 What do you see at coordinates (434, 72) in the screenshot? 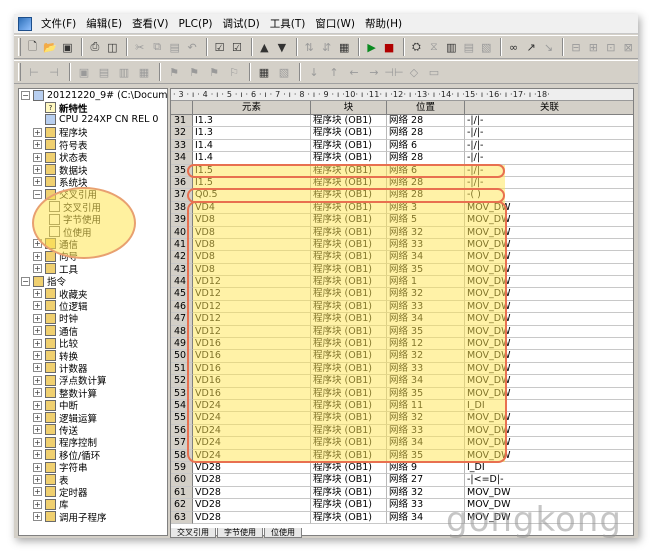
I see `box-icon: ▭` at bounding box center [434, 72].